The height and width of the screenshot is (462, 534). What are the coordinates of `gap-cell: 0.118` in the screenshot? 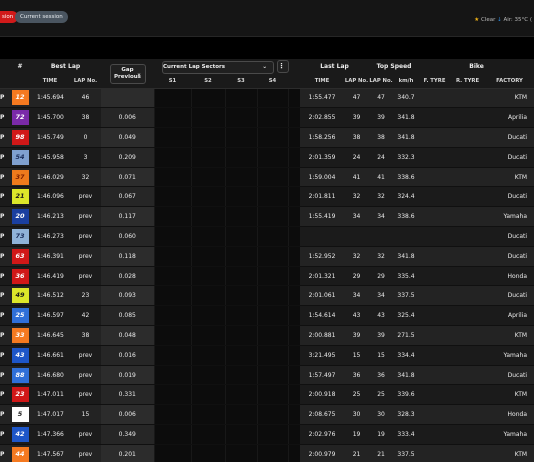 It's located at (127, 256).